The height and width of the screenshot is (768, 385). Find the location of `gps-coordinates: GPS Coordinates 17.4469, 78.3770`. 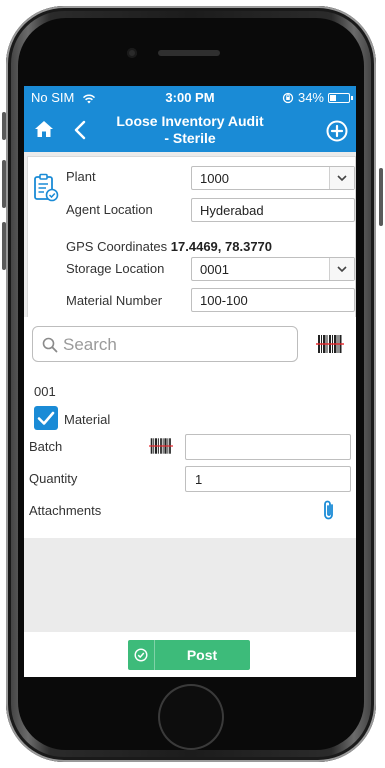

gps-coordinates: GPS Coordinates 17.4469, 78.3770 is located at coordinates (169, 246).